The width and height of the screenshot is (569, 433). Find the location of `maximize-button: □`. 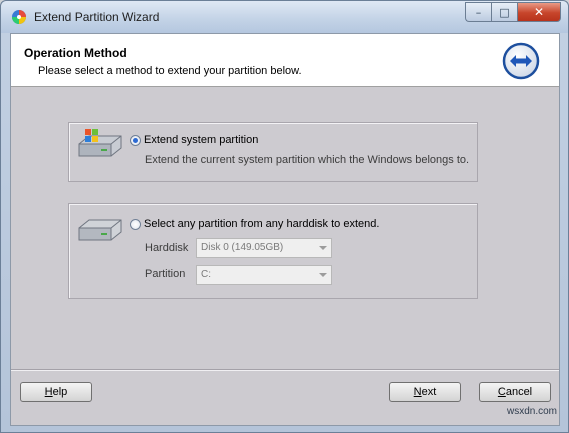

maximize-button: □ is located at coordinates (504, 12).